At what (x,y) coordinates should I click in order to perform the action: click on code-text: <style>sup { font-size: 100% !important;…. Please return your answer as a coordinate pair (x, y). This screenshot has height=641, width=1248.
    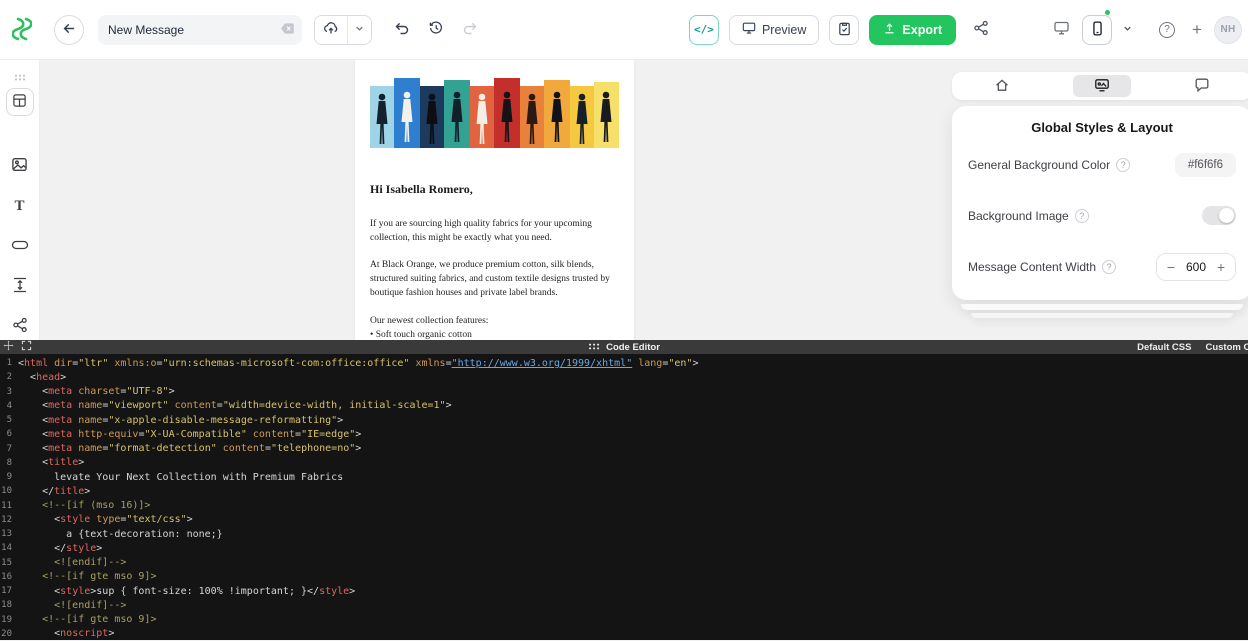
    Looking at the image, I should click on (186, 591).